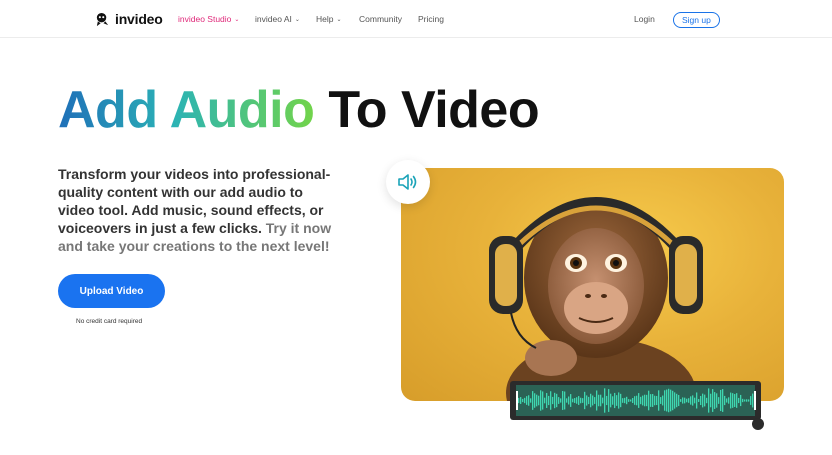 The image size is (832, 455). Describe the element at coordinates (139, 19) in the screenshot. I see `brand-name: invideo` at that location.